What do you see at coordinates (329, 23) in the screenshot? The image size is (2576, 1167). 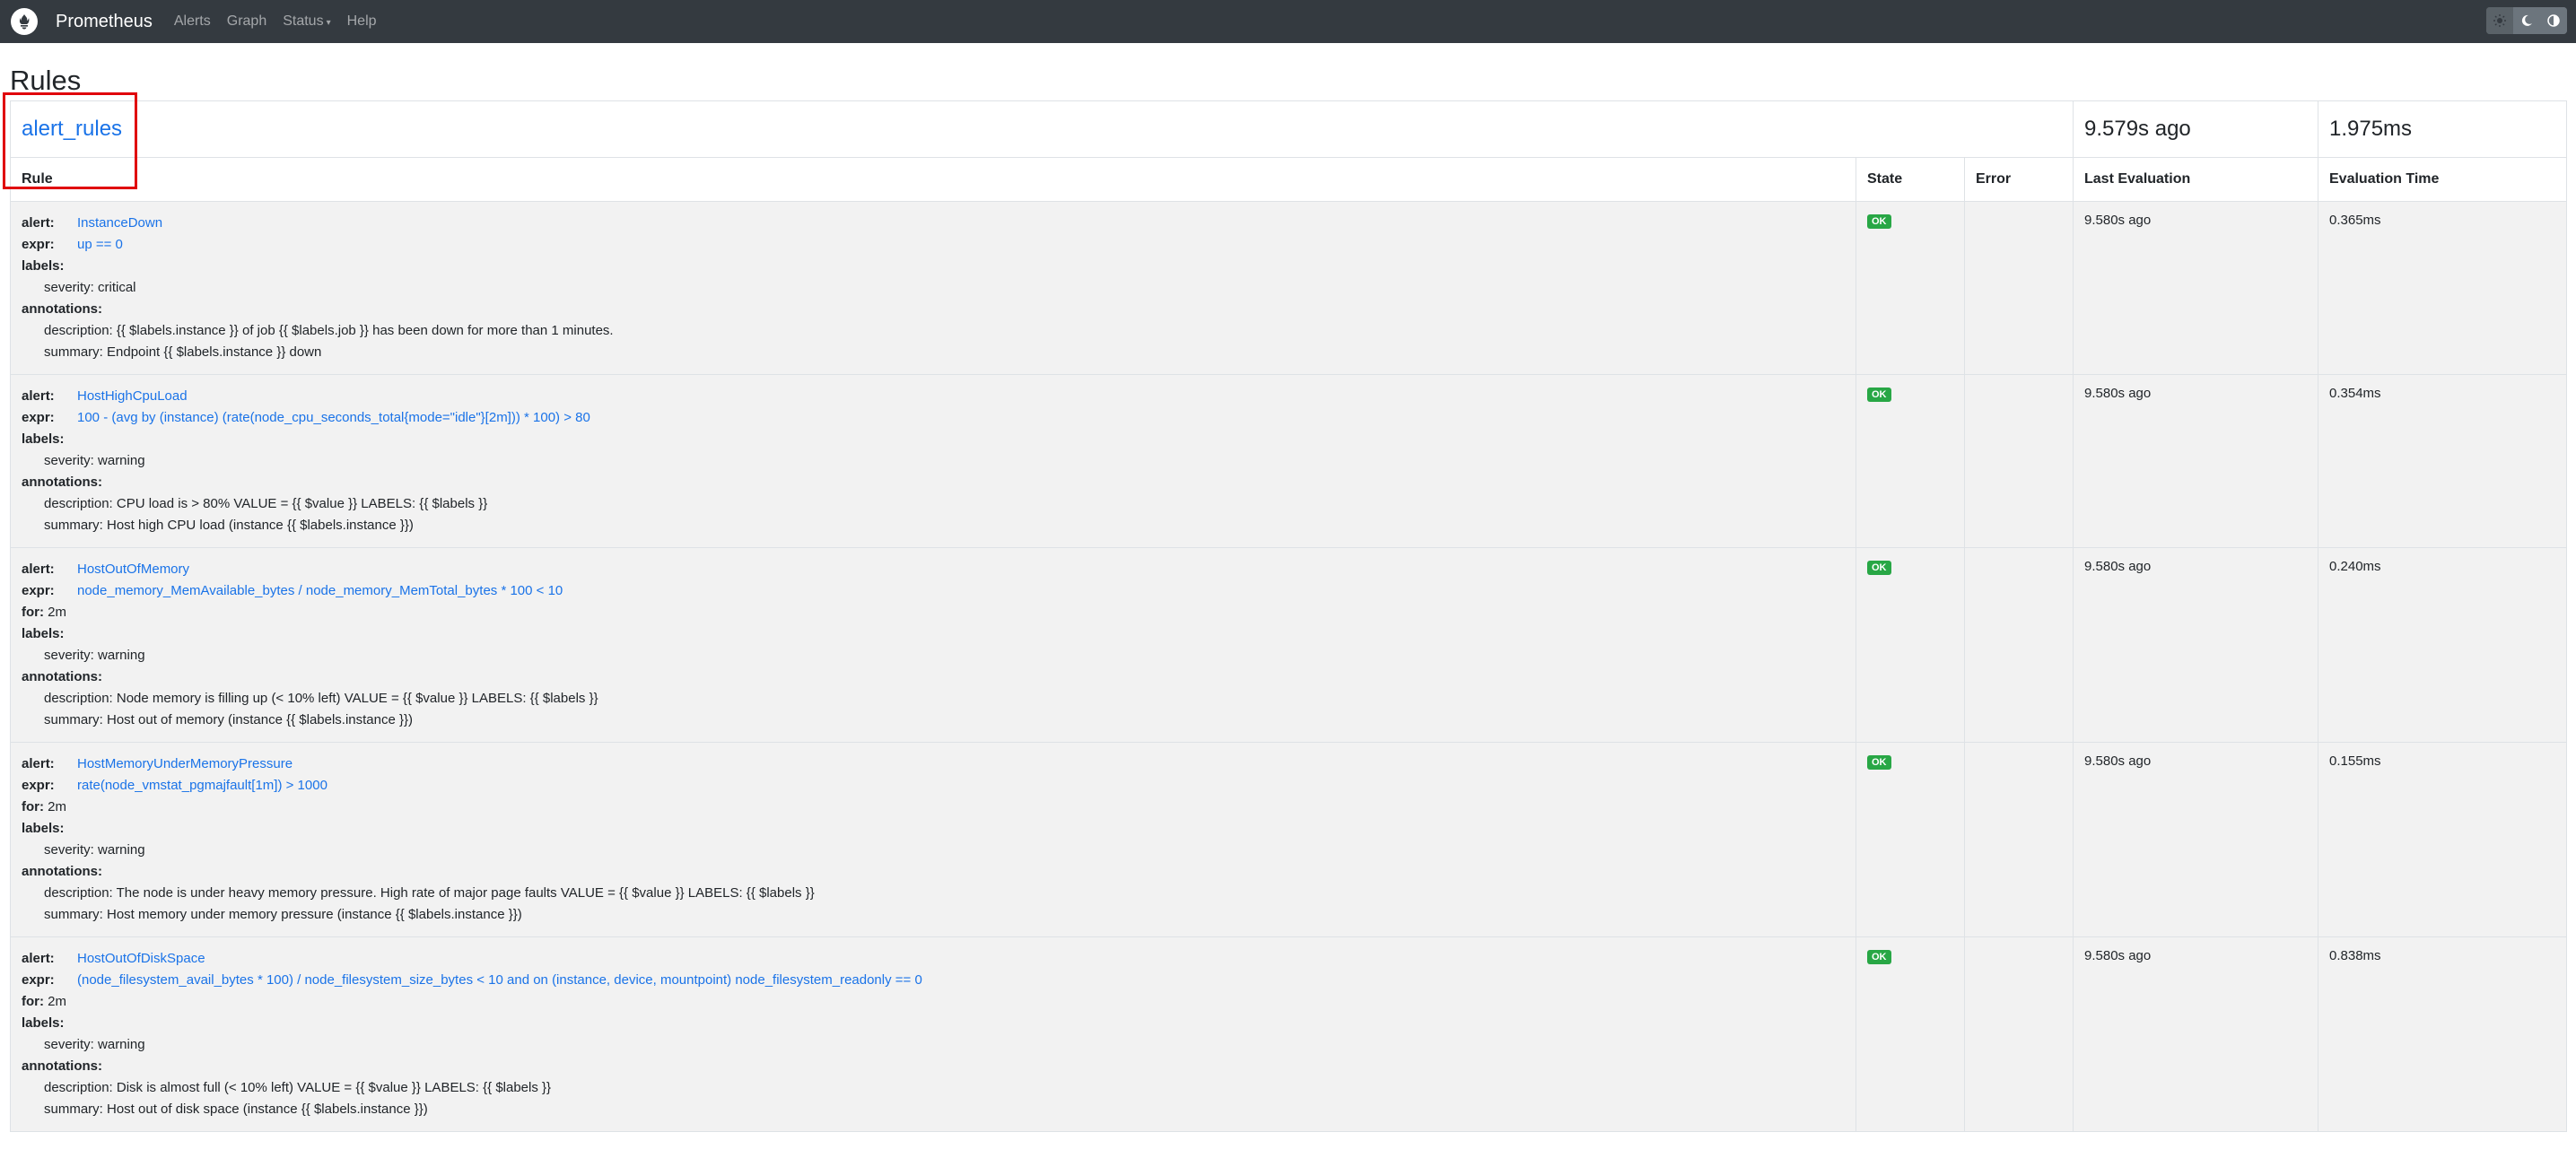 I see `chevron-down-icon: ▾` at bounding box center [329, 23].